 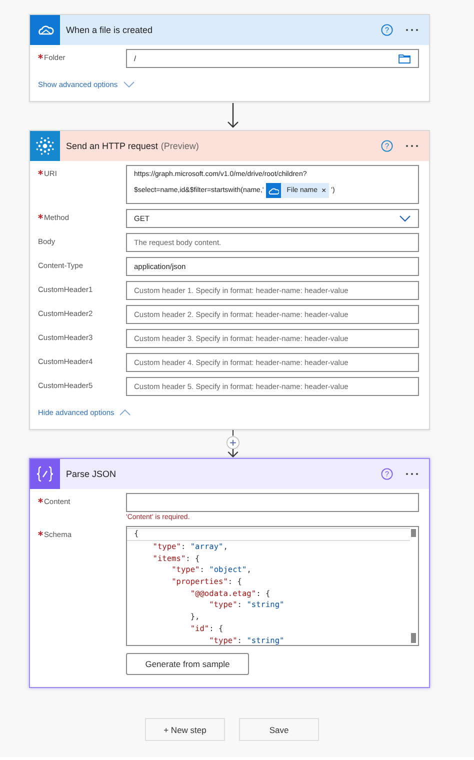 I want to click on input-field, so click(x=272, y=502).